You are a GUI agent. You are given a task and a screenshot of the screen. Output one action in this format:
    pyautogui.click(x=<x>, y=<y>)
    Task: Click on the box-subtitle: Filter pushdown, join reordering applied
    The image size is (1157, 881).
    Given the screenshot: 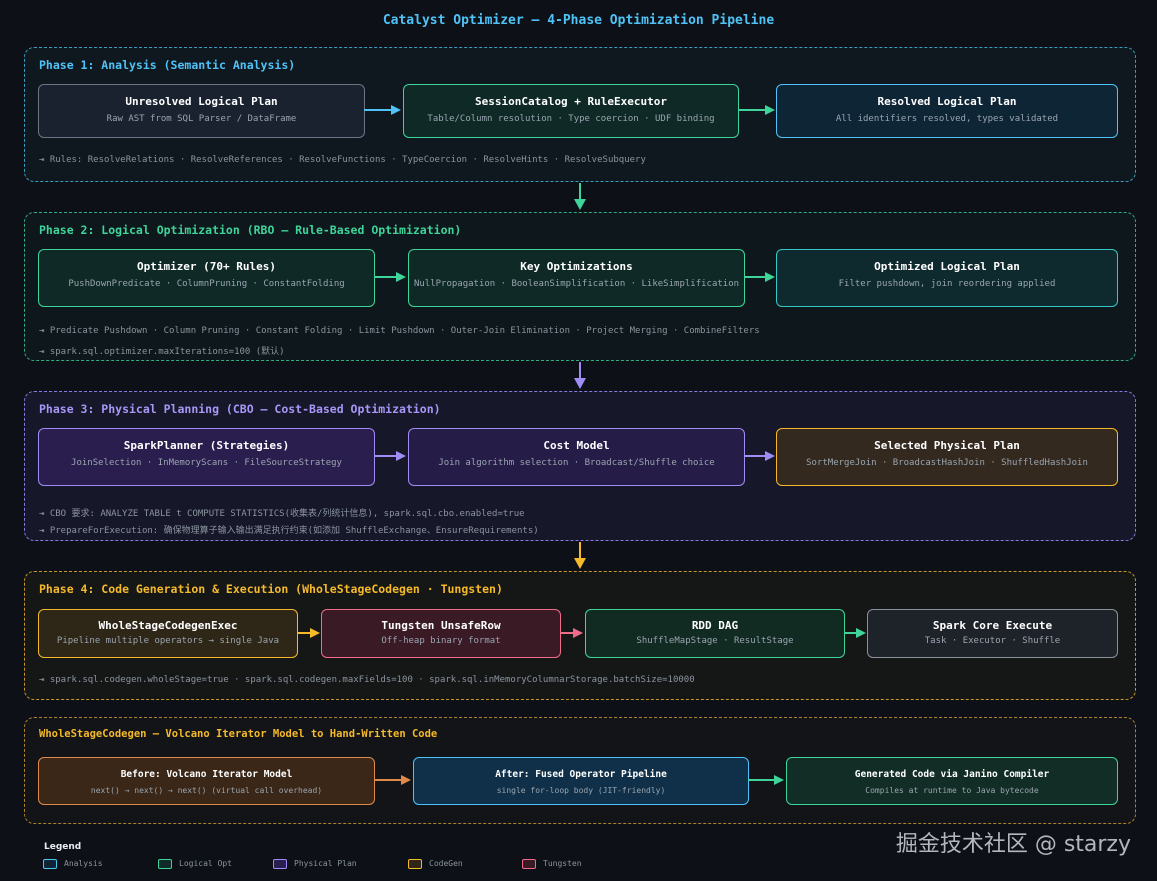 What is the action you would take?
    pyautogui.click(x=947, y=284)
    